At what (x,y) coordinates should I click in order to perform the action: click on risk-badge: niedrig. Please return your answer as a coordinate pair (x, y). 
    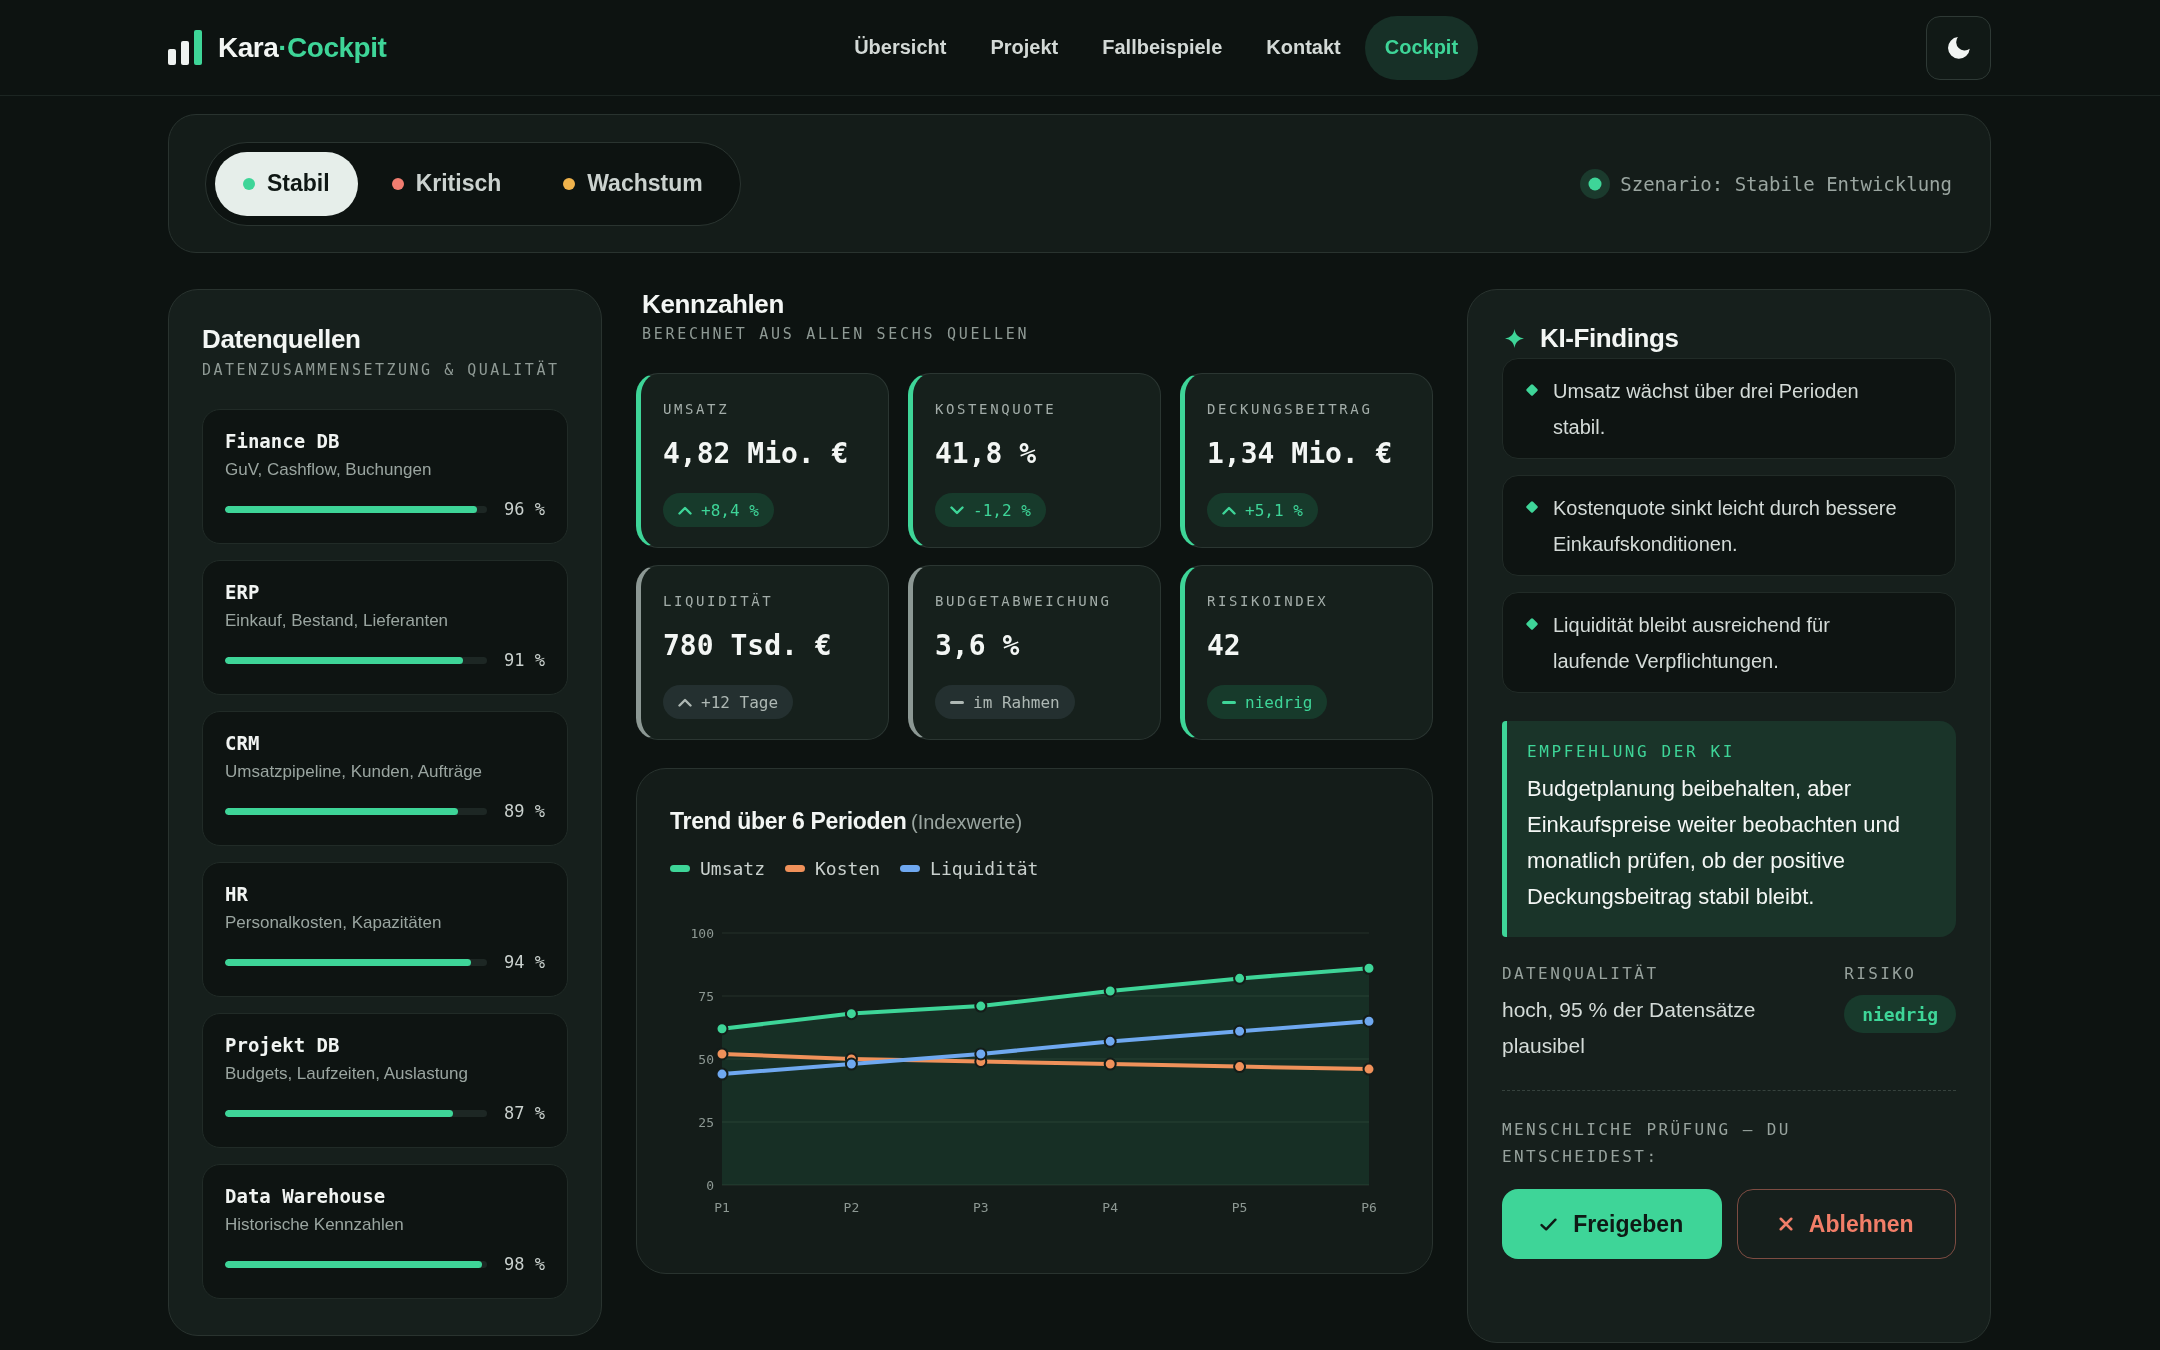
    Looking at the image, I should click on (1900, 1014).